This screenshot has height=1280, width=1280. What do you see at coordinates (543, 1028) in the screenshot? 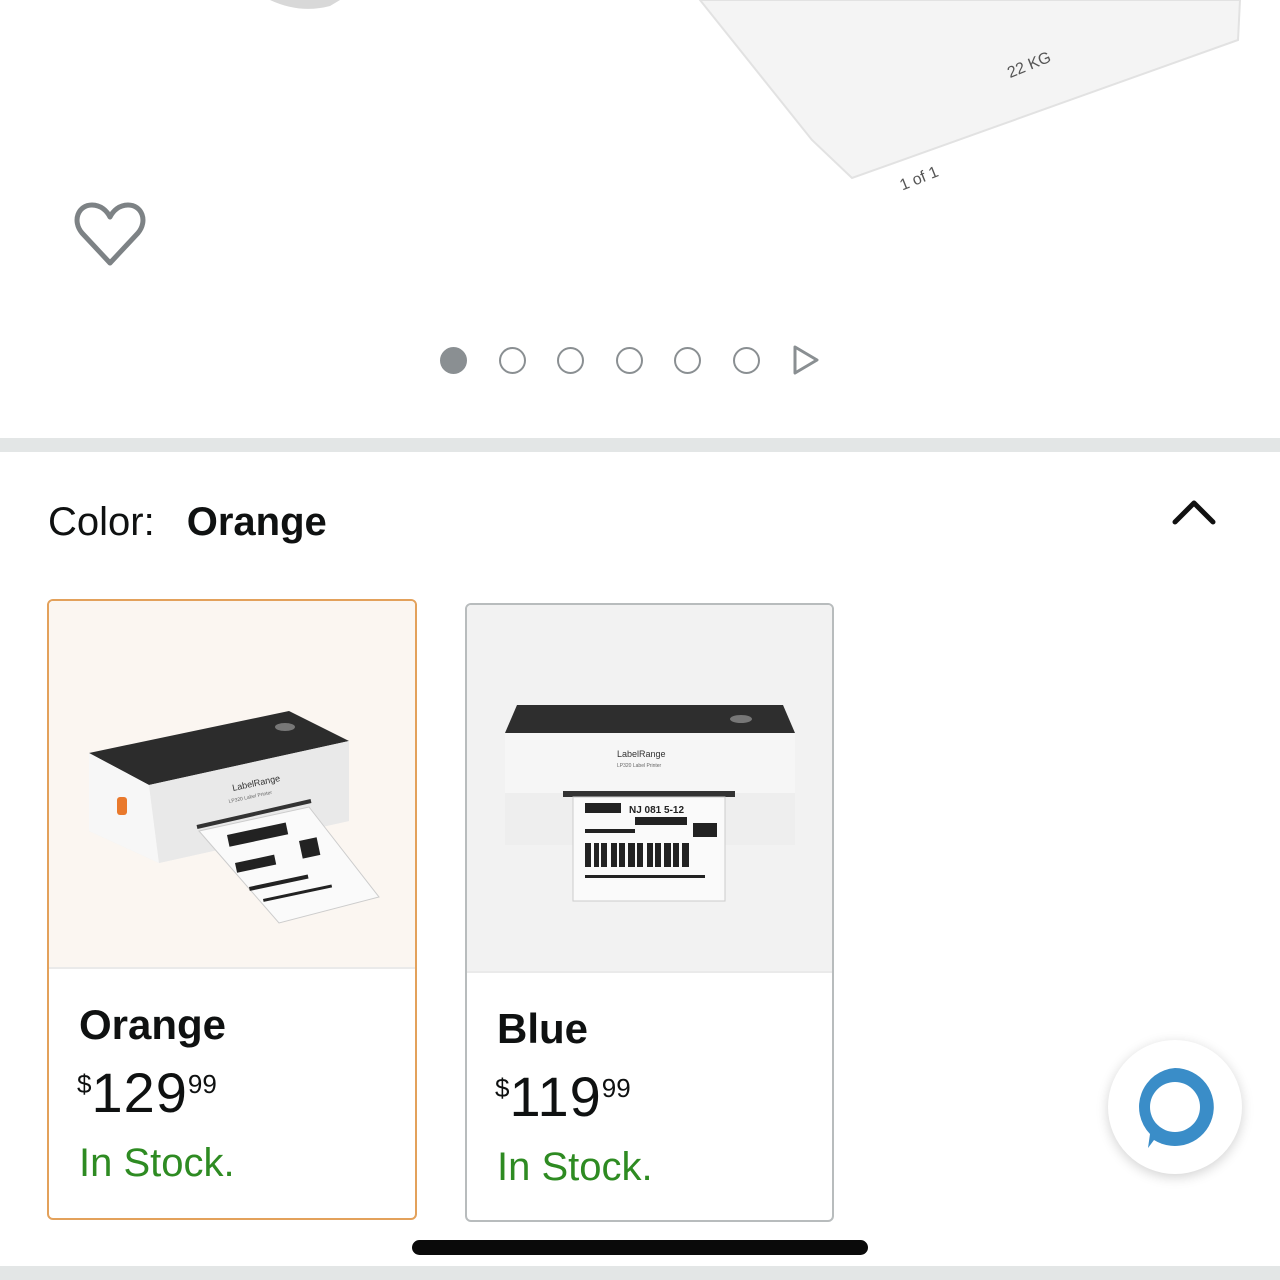
I see `color-option-name: Blue` at bounding box center [543, 1028].